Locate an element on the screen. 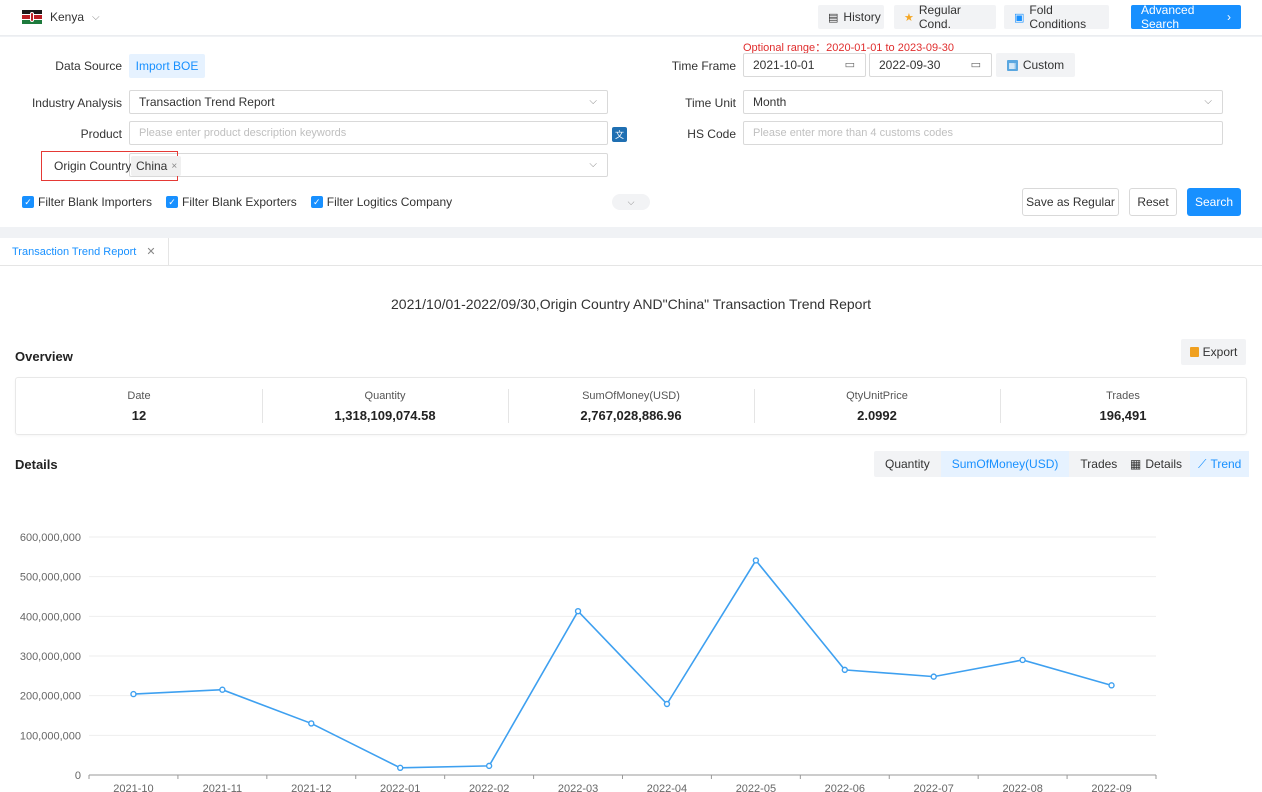 Image resolution: width=1262 pixels, height=792 pixels. overview-value: 1,318,109,074.58 is located at coordinates (385, 415).